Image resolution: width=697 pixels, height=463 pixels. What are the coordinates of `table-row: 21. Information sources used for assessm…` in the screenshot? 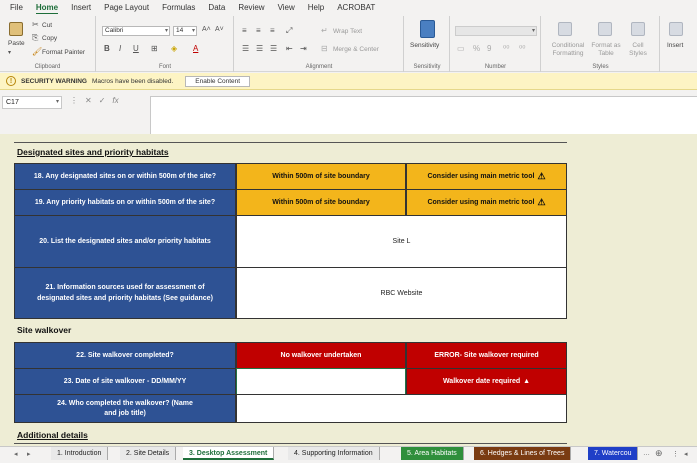 It's located at (290, 293).